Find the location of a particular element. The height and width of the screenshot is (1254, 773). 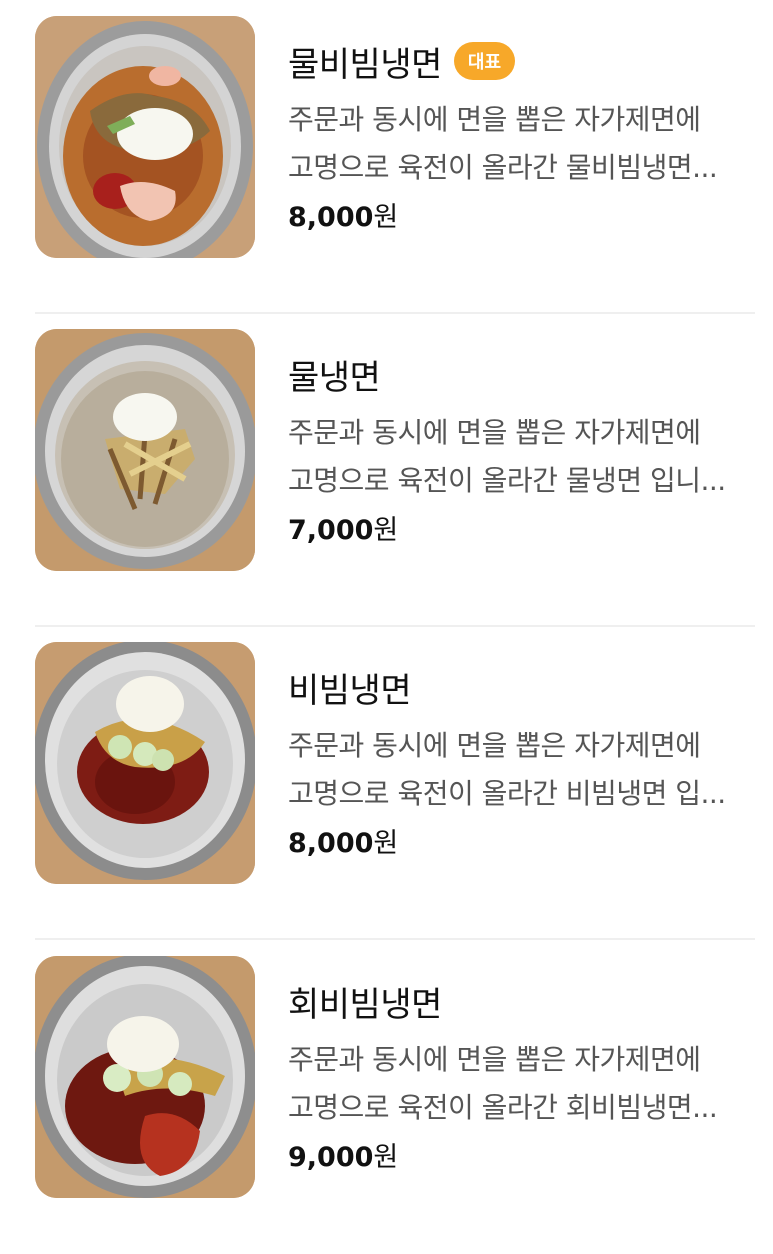

menu-name: 회비빔냉면 is located at coordinates (365, 1004).